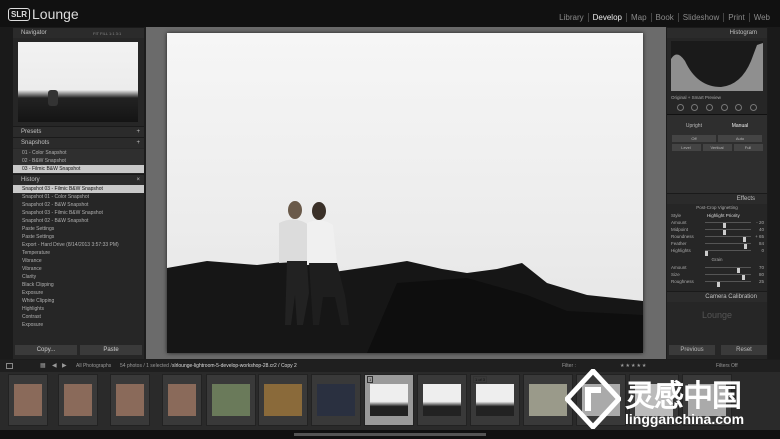  What do you see at coordinates (78, 253) in the screenshot?
I see `history-item: Temperature` at bounding box center [78, 253].